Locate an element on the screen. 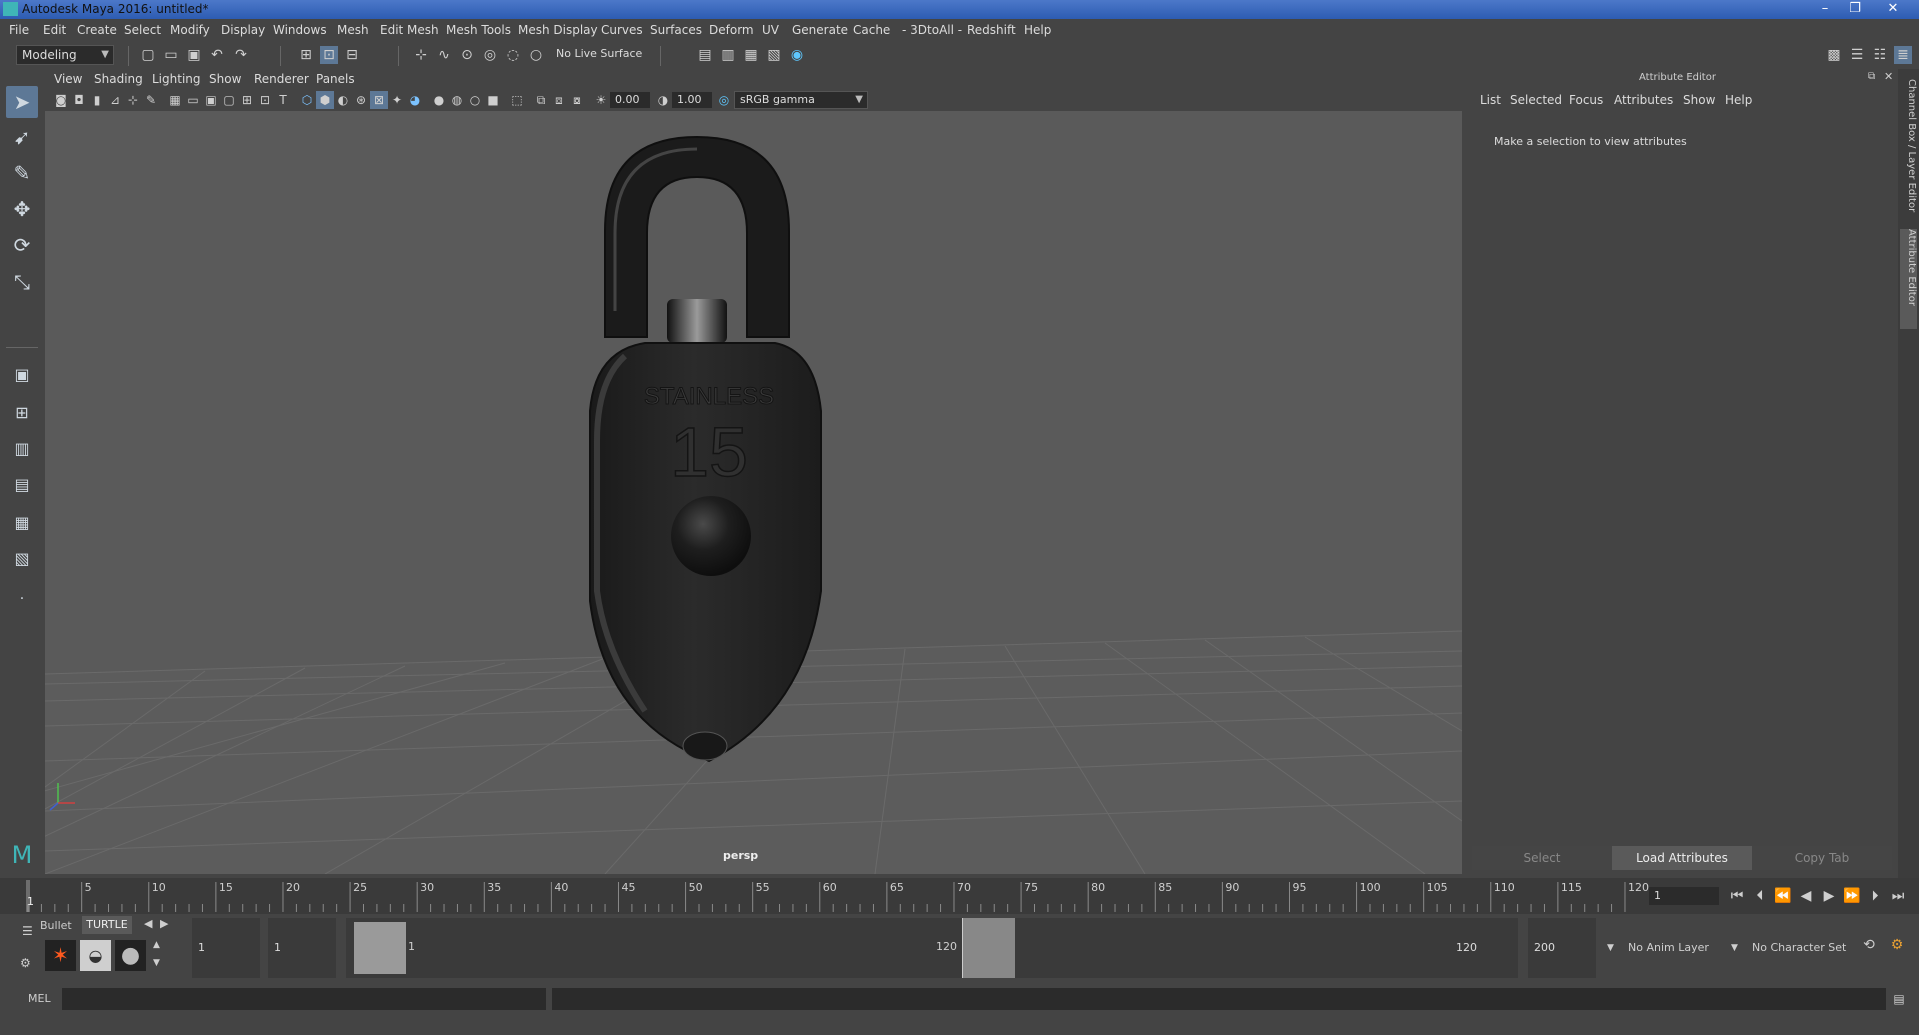 This screenshot has height=1035, width=1919. exposure-icon: ☀ is located at coordinates (601, 100).